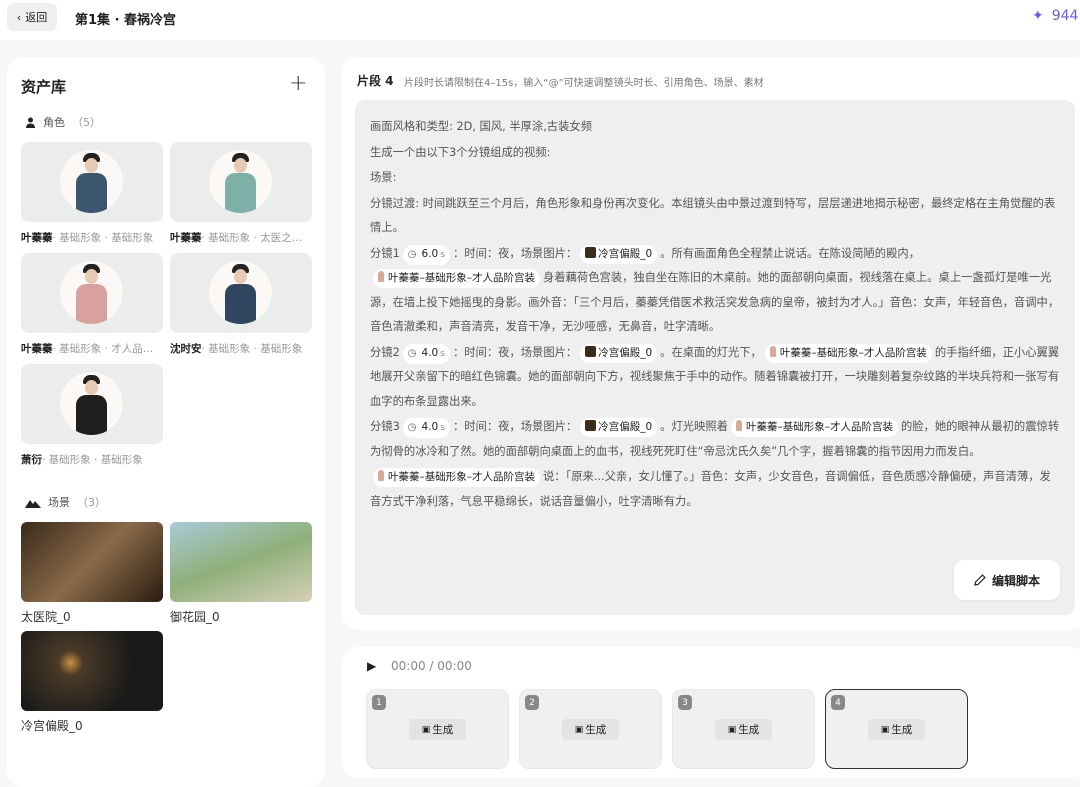 This screenshot has height=787, width=1080. I want to click on shot-number: 1, so click(379, 702).